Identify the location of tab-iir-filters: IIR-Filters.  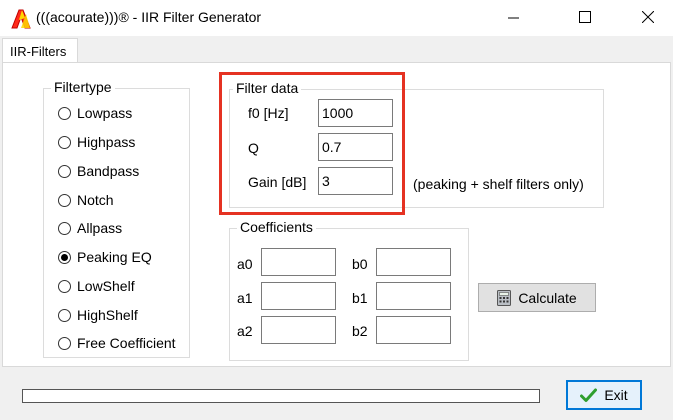
(40, 50).